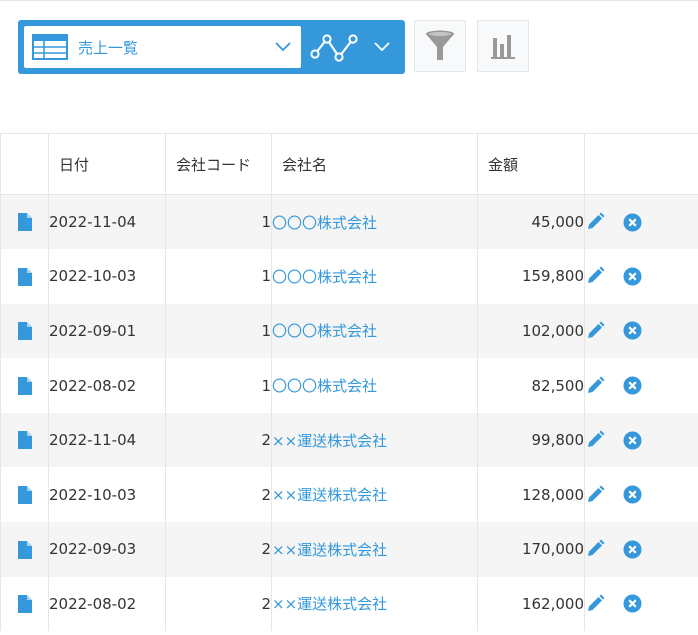 The height and width of the screenshot is (635, 698). I want to click on cell-amount: 102,000, so click(531, 331).